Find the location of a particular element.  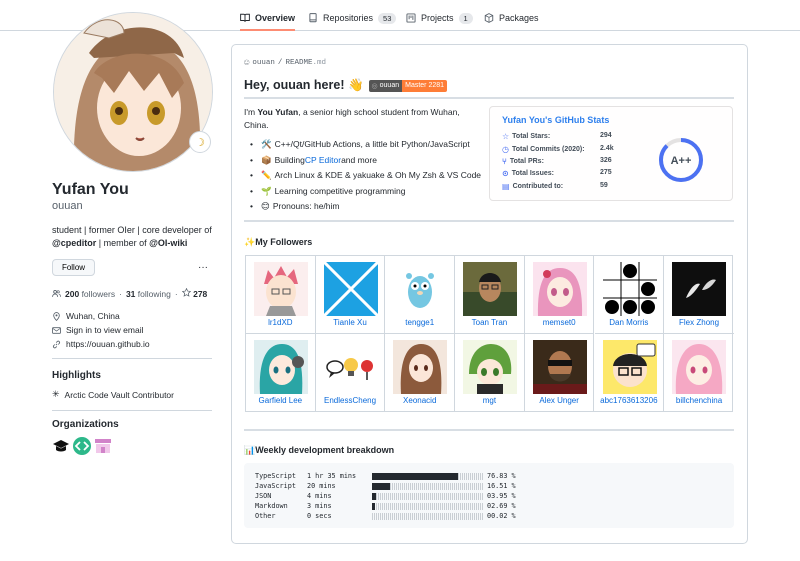

tab-projects: Projects 1 is located at coordinates (439, 18).